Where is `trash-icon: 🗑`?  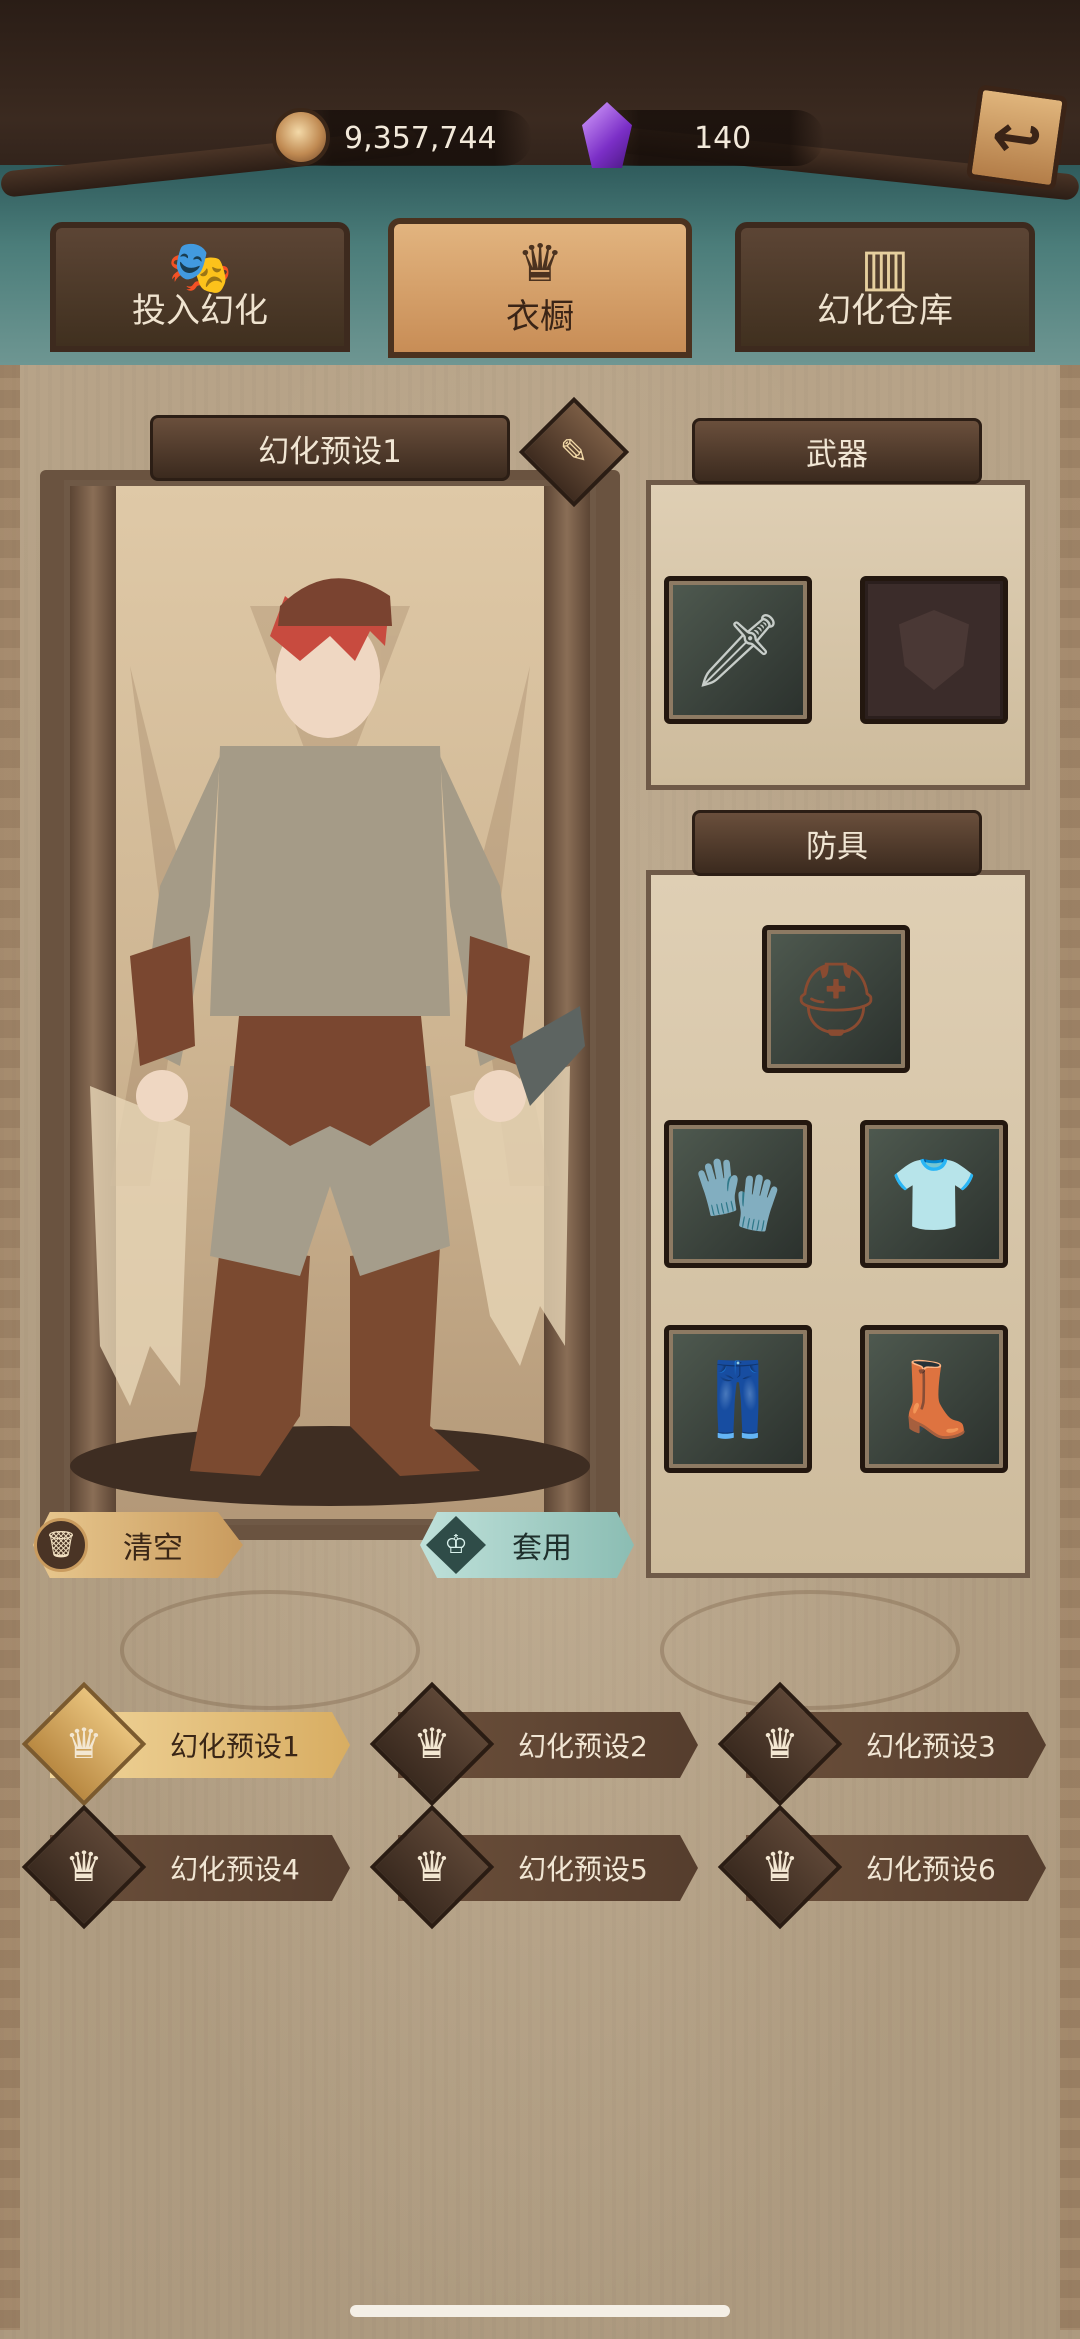
trash-icon: 🗑 is located at coordinates (61, 1545).